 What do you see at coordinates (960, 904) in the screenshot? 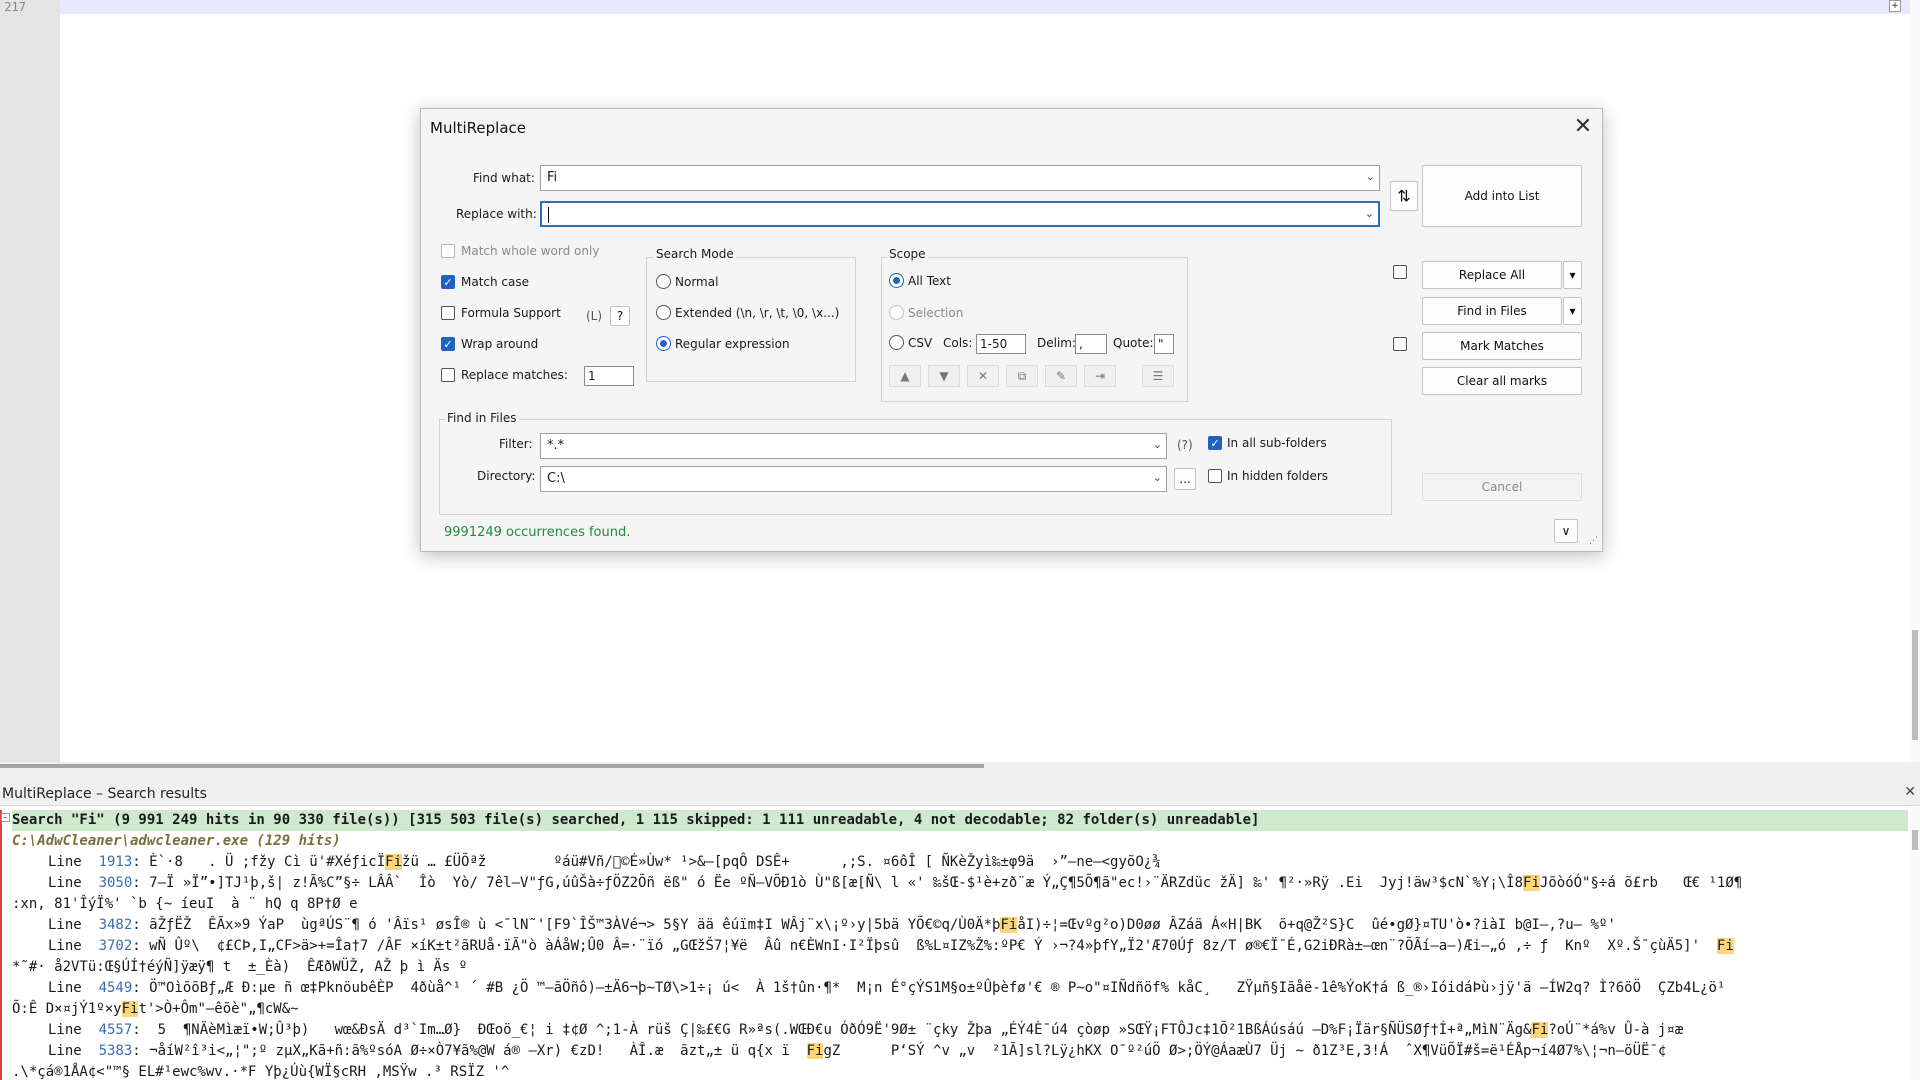
I see `result-line: :xn, 81'ÎýÏ%' `b {~ íeuI à ¨ hQ q 8P†Ø e` at bounding box center [960, 904].